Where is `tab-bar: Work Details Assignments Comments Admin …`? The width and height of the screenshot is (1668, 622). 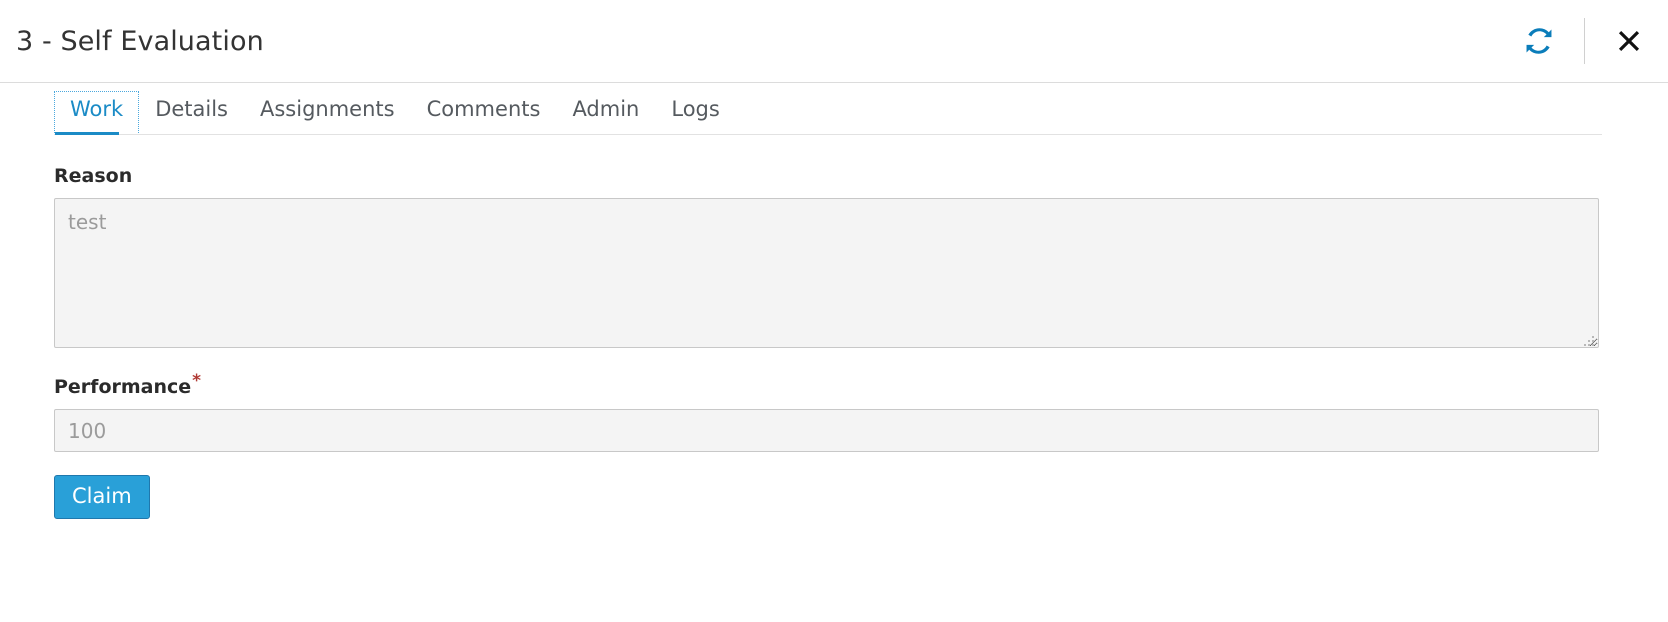
tab-bar: Work Details Assignments Comments Admin … is located at coordinates (834, 109).